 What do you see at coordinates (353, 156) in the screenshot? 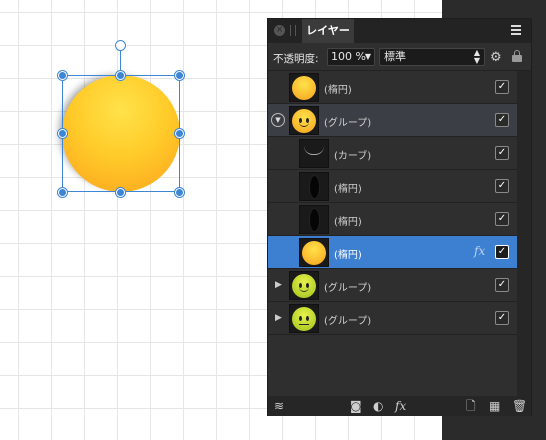
I see `layer-name: (カーブ)` at bounding box center [353, 156].